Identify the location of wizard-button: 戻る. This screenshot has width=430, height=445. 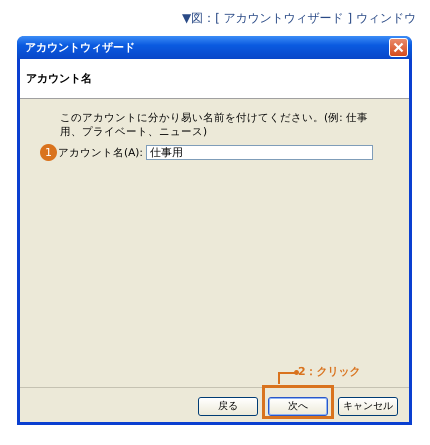
(228, 406).